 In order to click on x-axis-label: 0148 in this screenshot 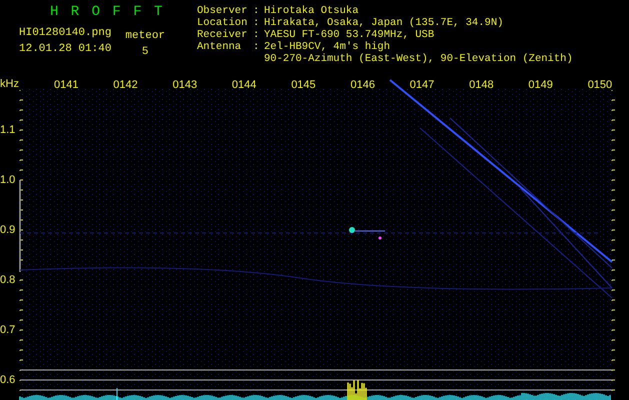, I will do `click(481, 85)`.